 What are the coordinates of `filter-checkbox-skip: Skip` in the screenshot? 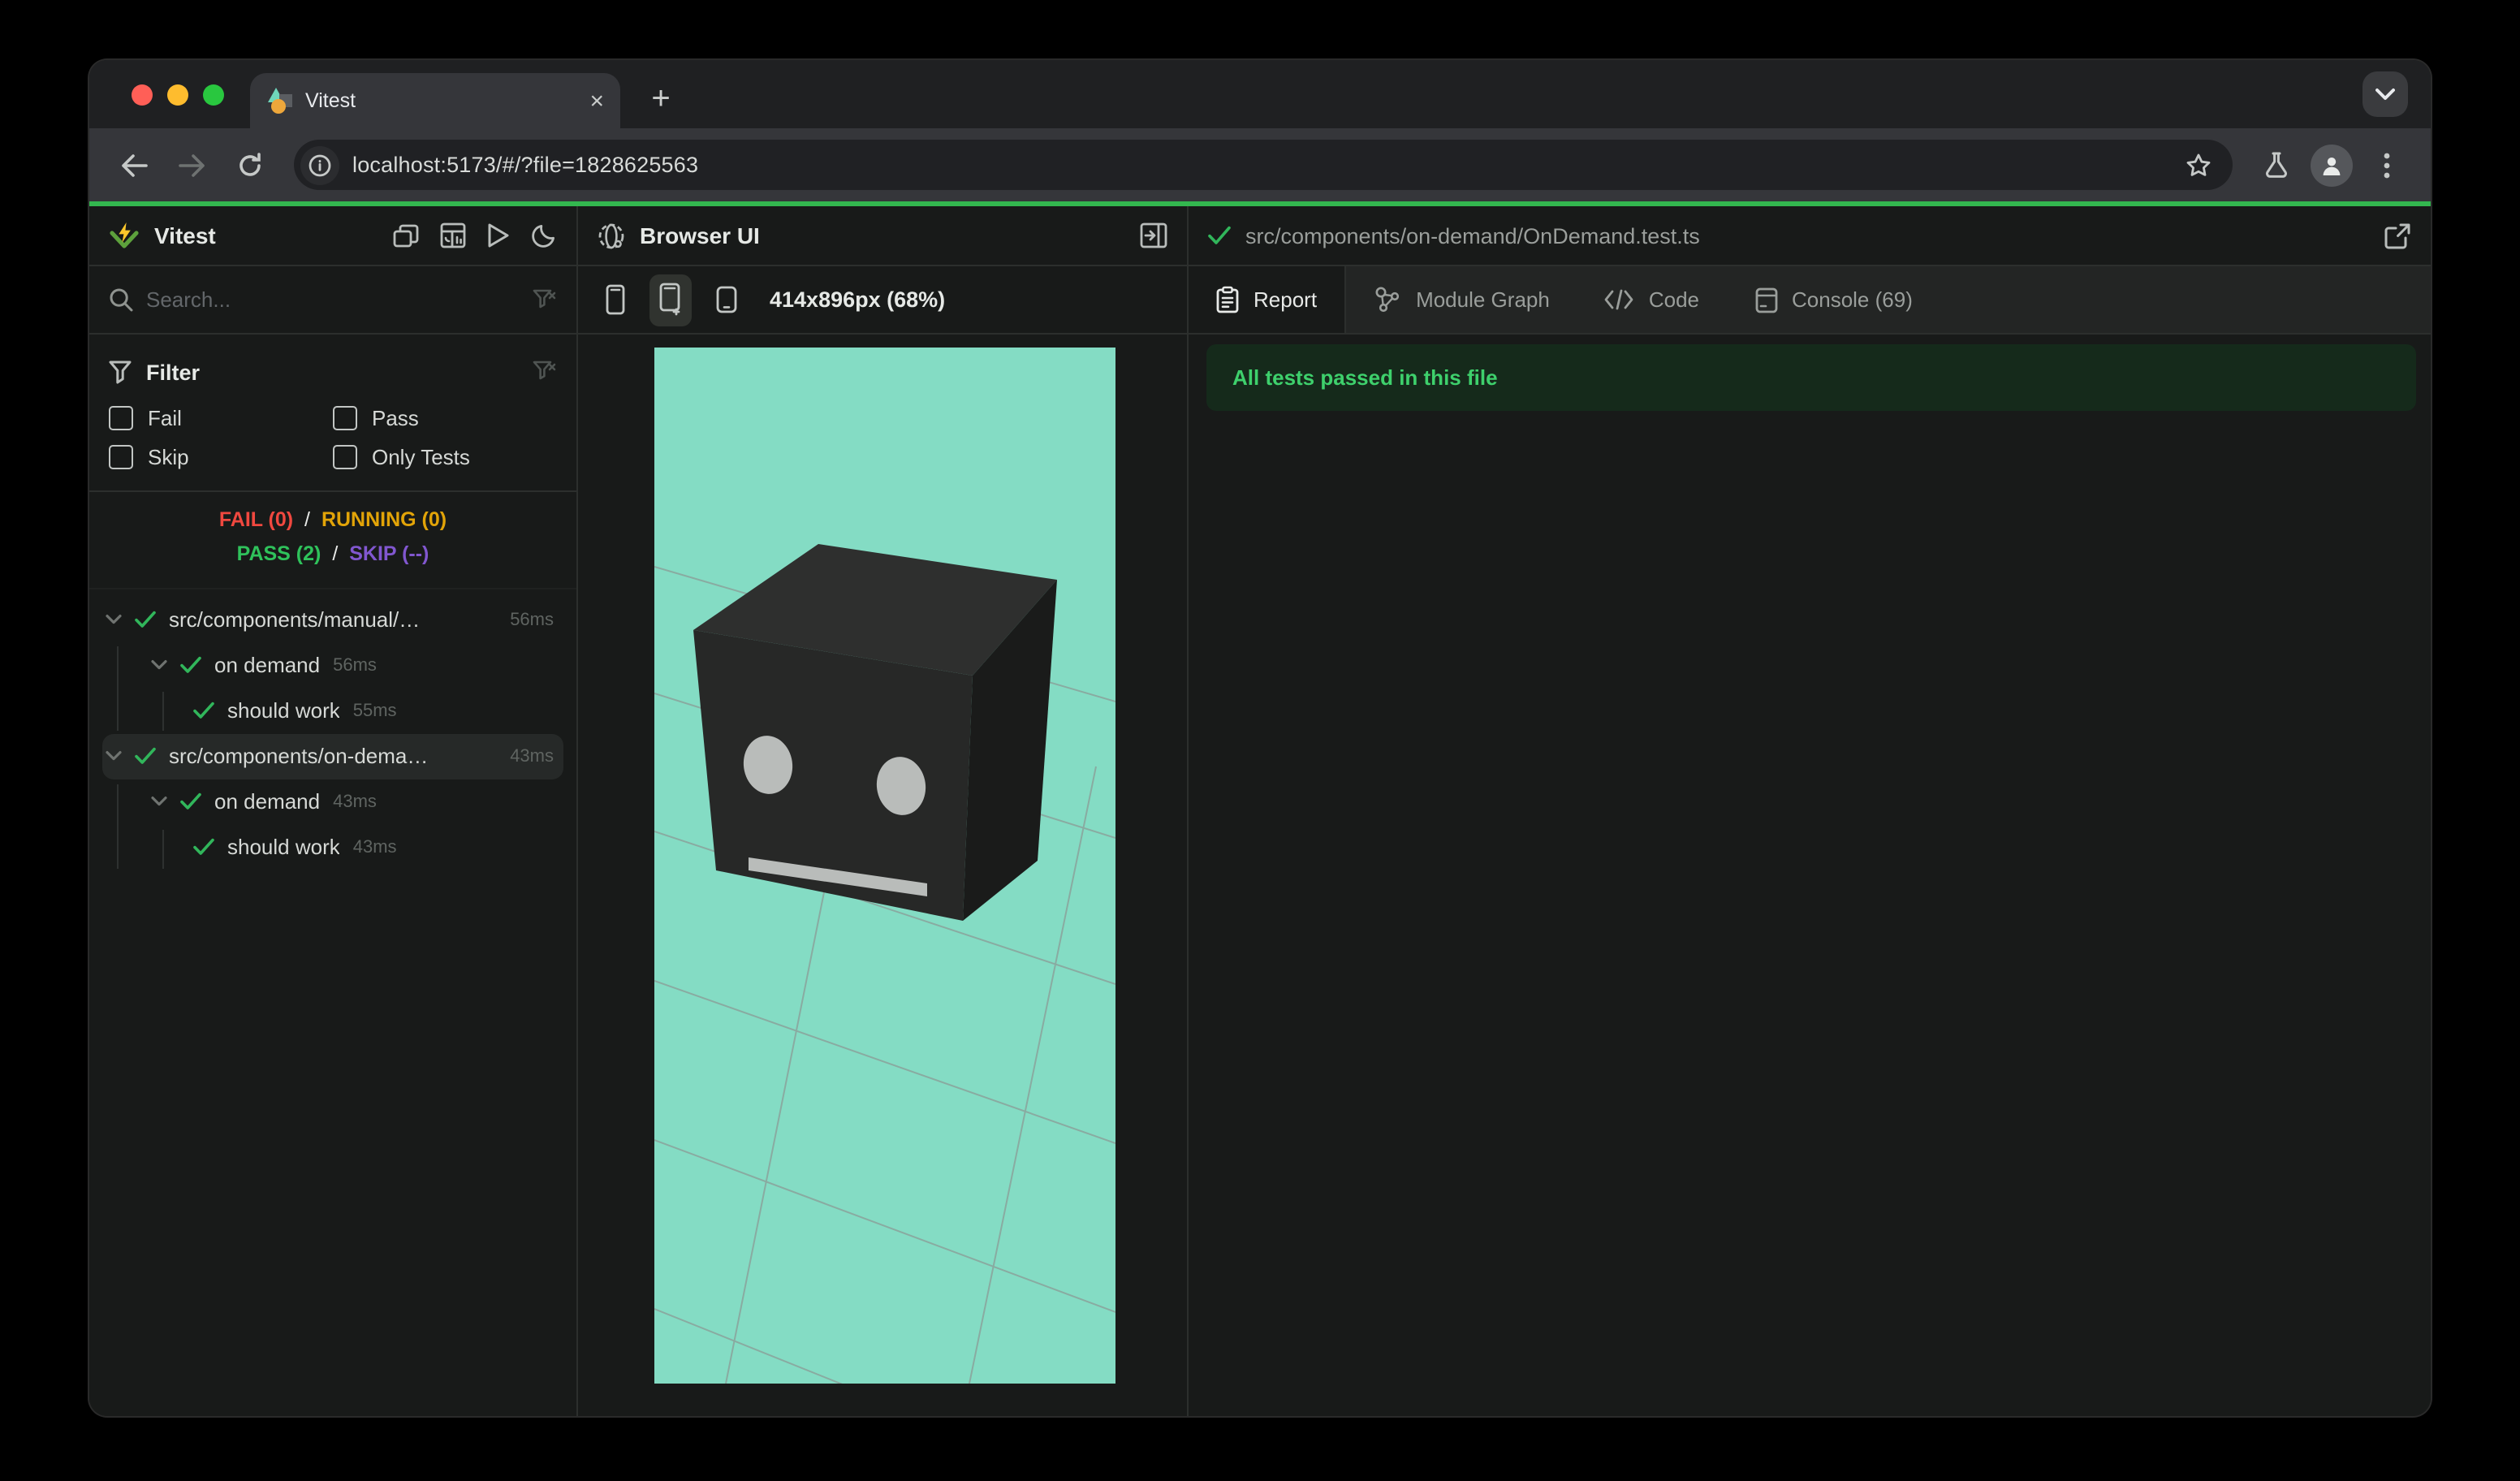 It's located at (221, 457).